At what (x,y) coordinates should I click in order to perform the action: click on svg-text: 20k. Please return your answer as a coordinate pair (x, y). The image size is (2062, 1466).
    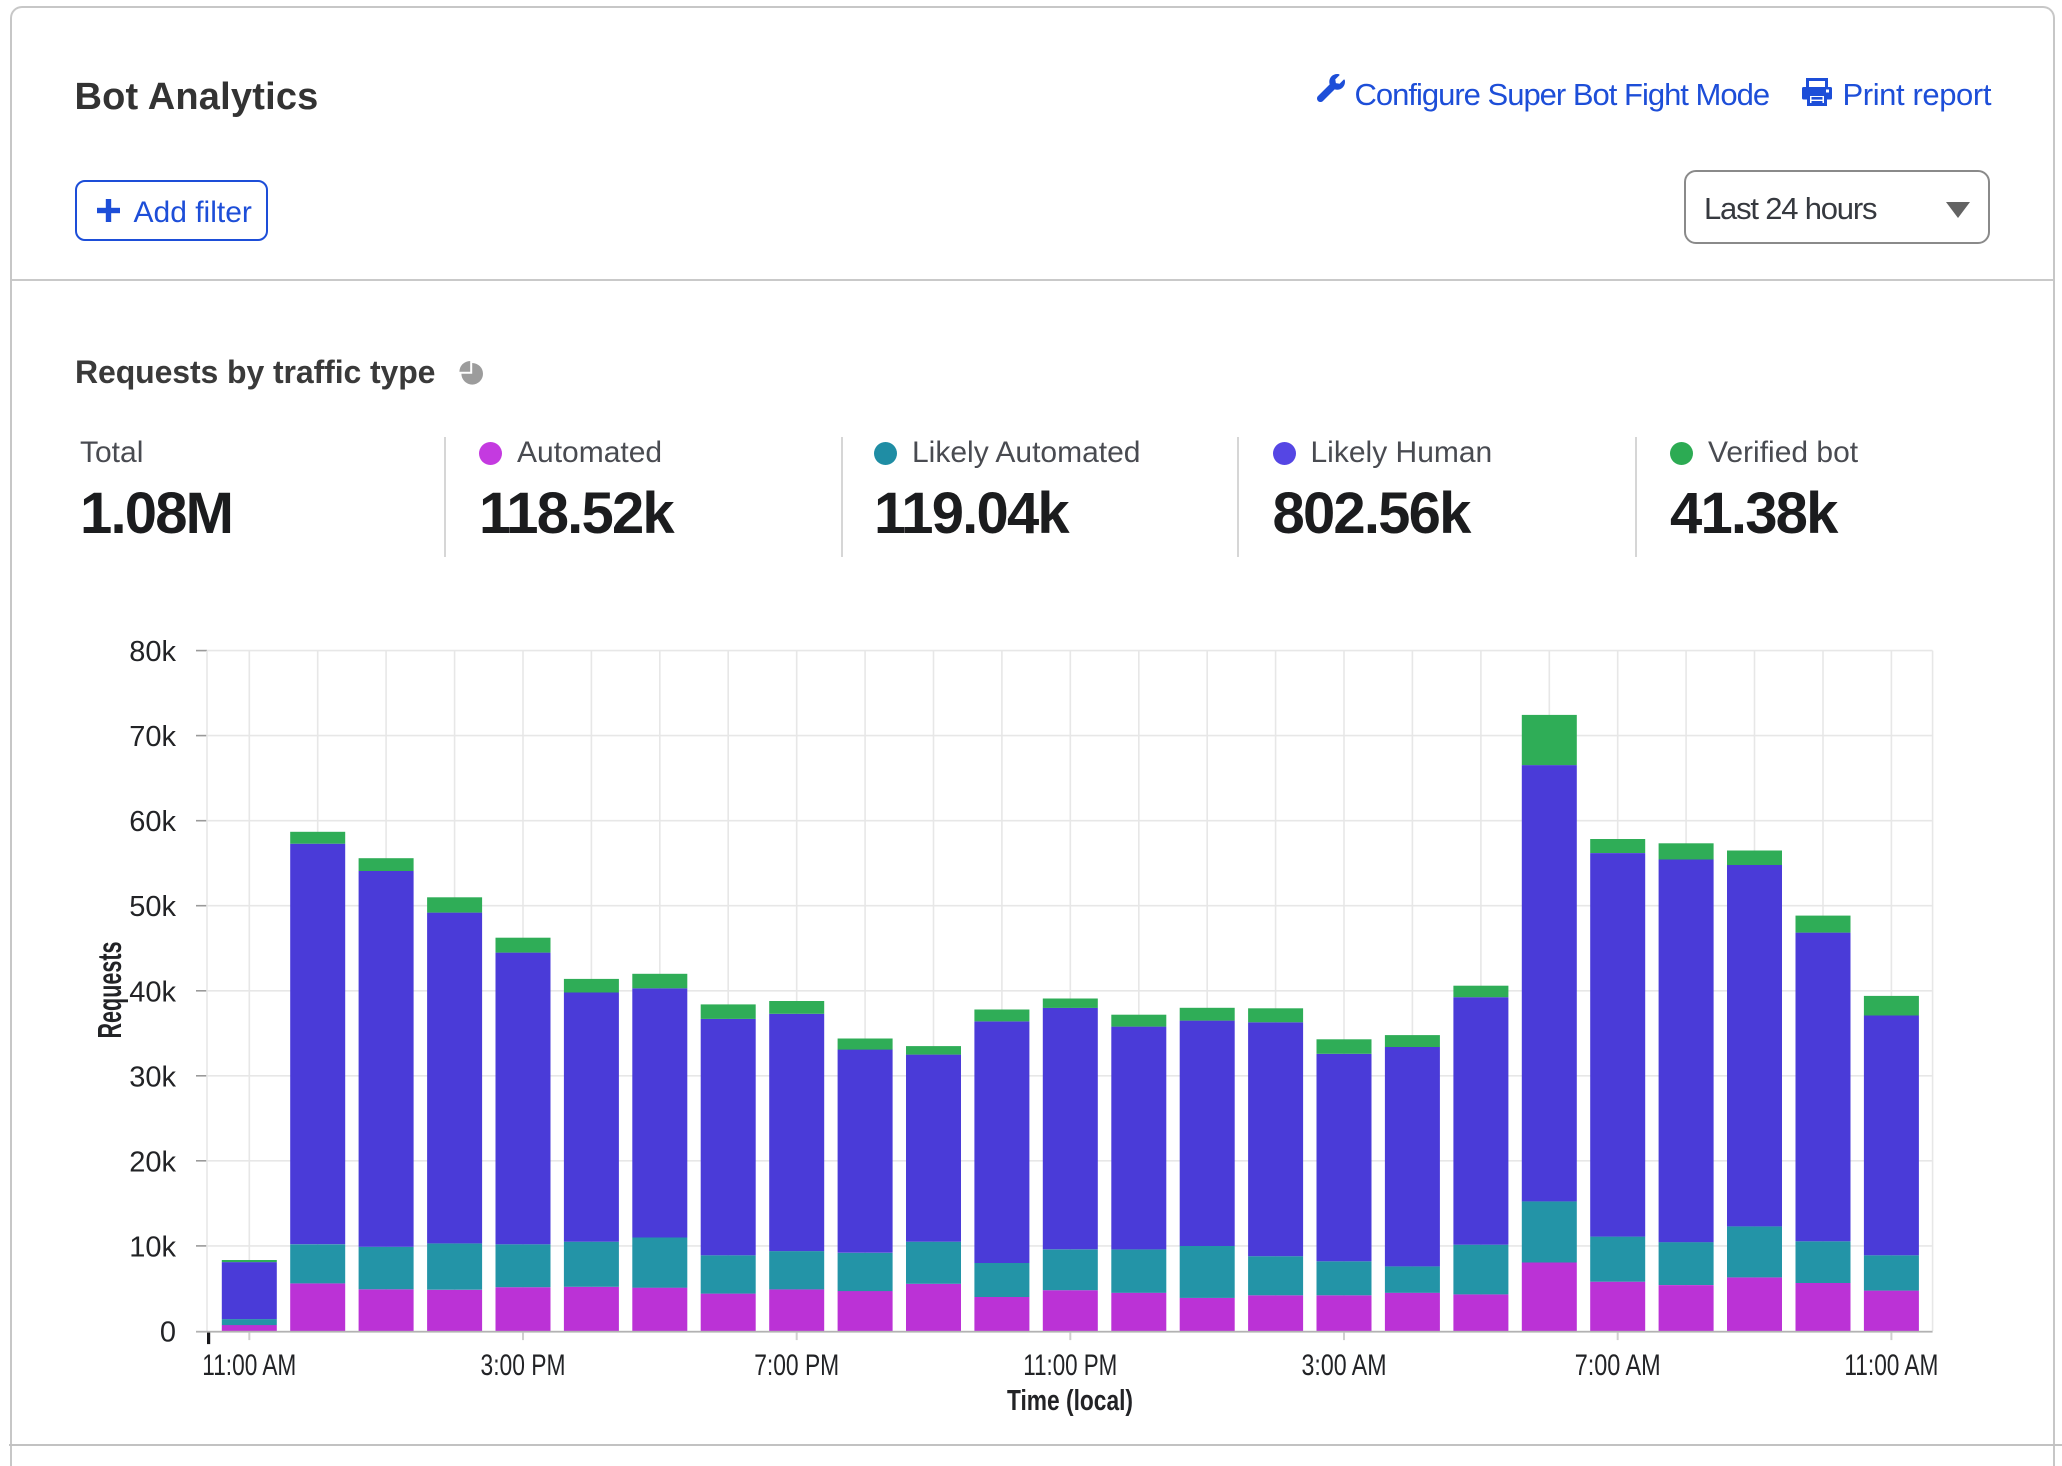
    Looking at the image, I should click on (152, 1162).